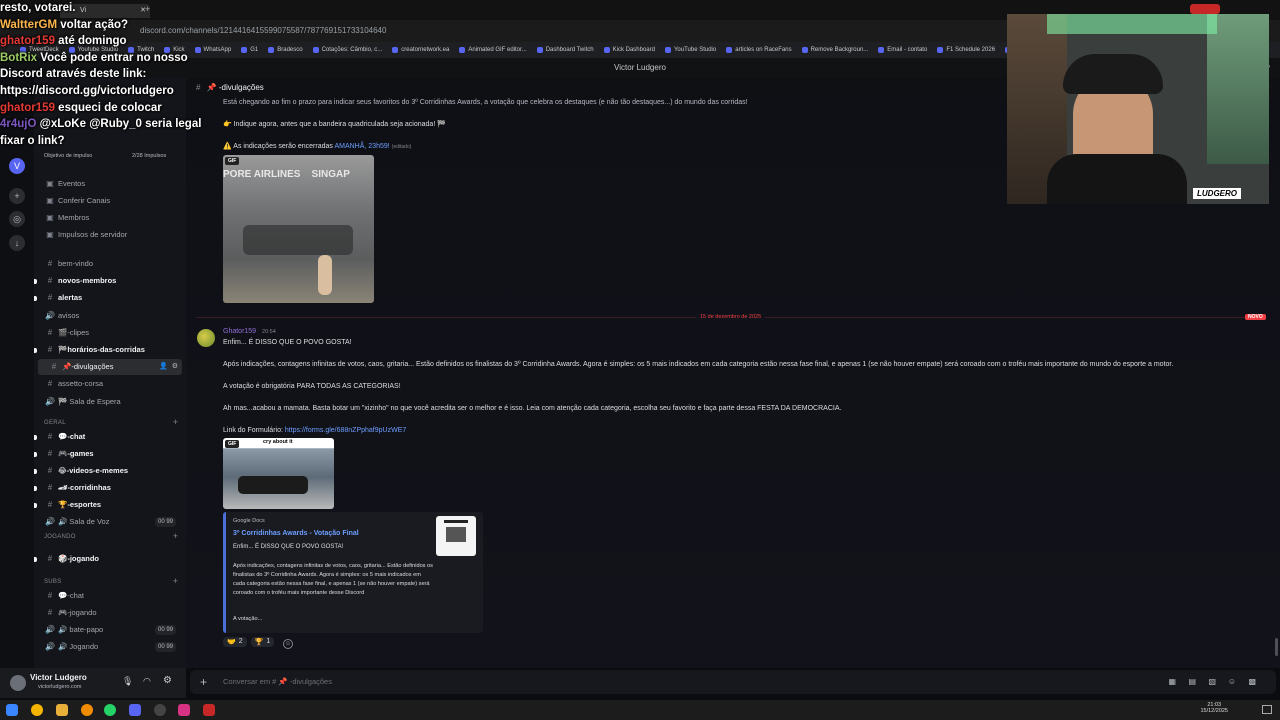 The width and height of the screenshot is (1280, 720). I want to click on sidebar-menu-item: ▣ Membros, so click(109, 218).